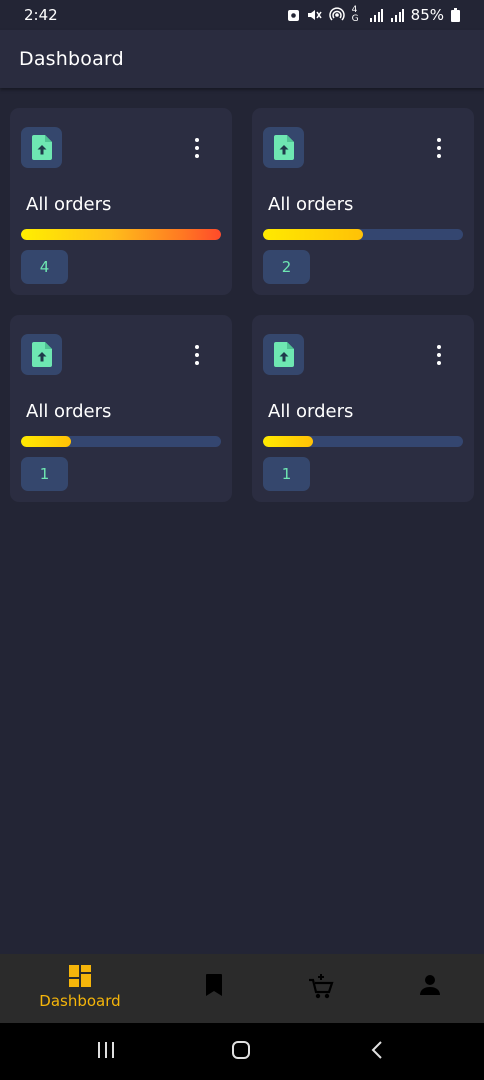 This screenshot has height=1080, width=484. I want to click on nav-item-bookmarks, so click(214, 988).